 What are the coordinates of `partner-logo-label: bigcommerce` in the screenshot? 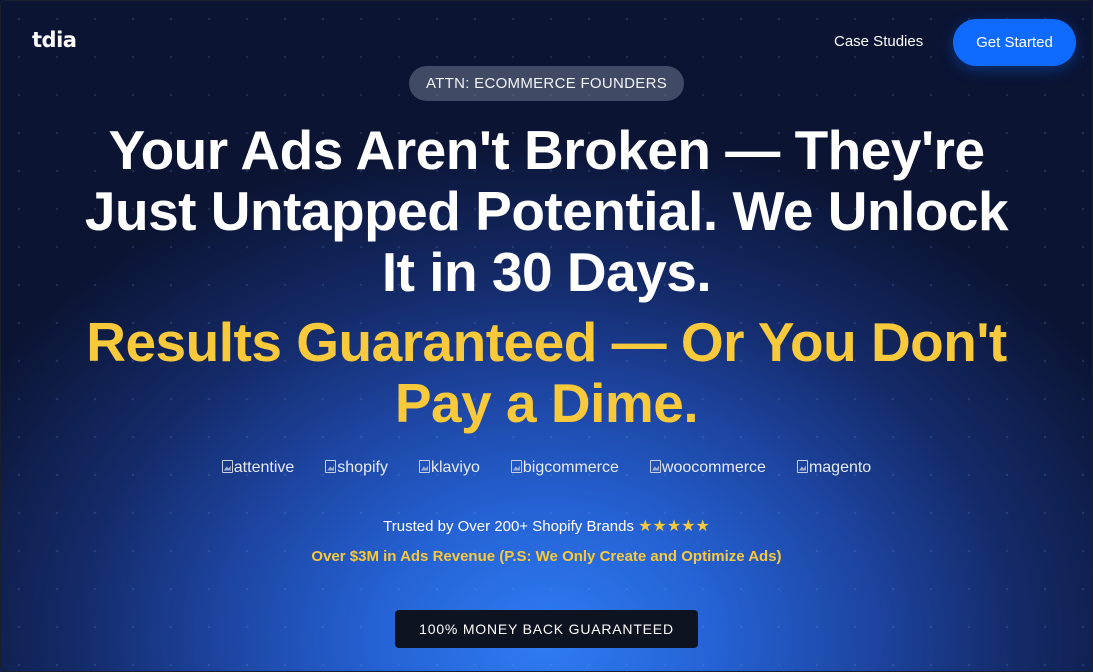 It's located at (570, 467).